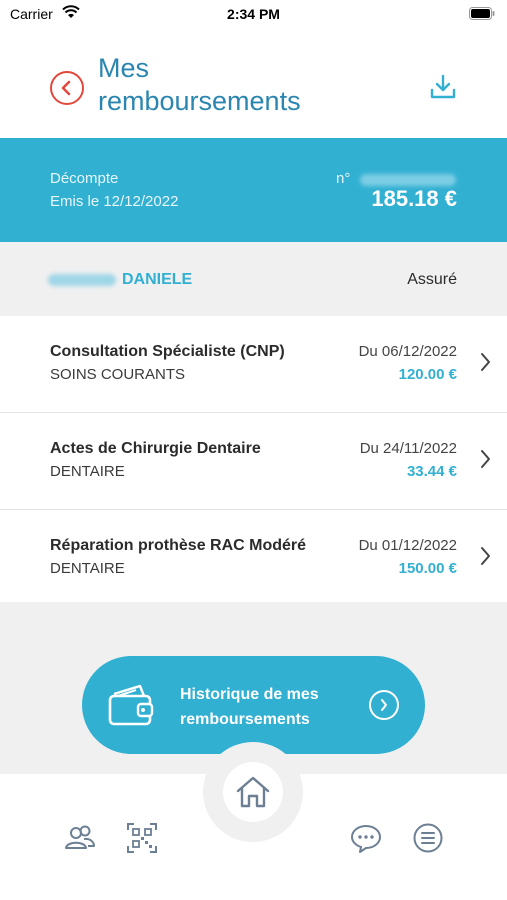 The height and width of the screenshot is (900, 507). I want to click on decompte-date: Emis le 12/12/2022, so click(114, 201).